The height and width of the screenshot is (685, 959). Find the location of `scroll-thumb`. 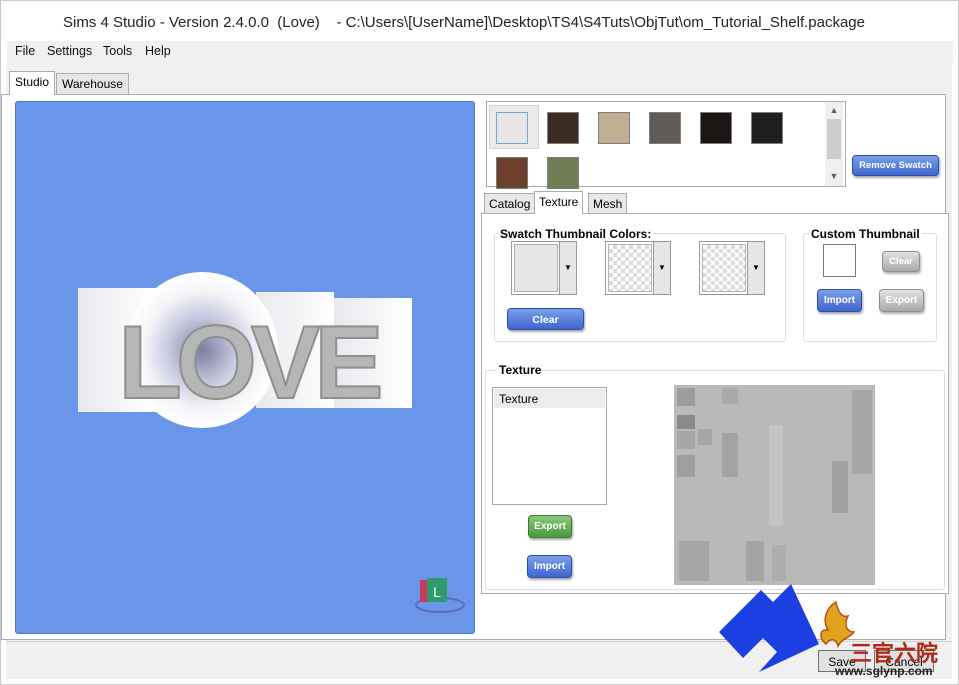

scroll-thumb is located at coordinates (834, 139).